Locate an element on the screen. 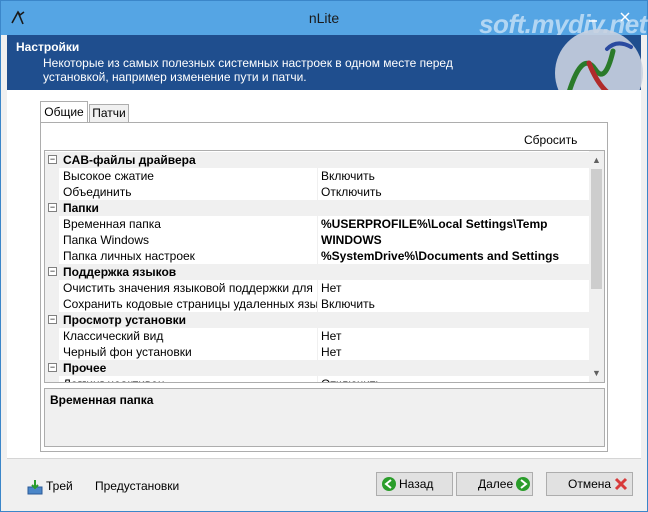 The height and width of the screenshot is (512, 648). next-label: Далее is located at coordinates (496, 484).